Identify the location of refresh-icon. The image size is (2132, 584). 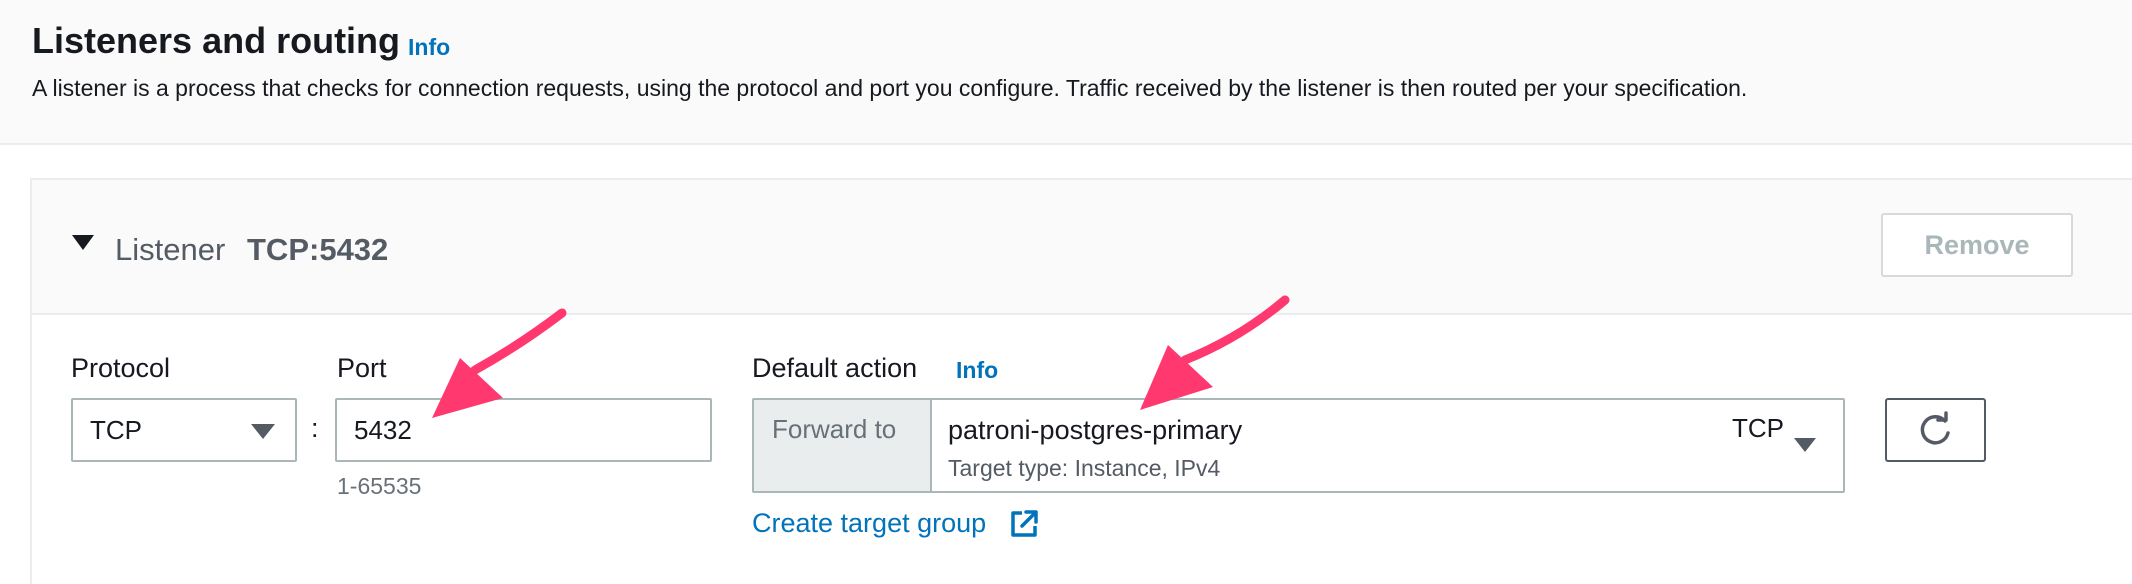
(1935, 428).